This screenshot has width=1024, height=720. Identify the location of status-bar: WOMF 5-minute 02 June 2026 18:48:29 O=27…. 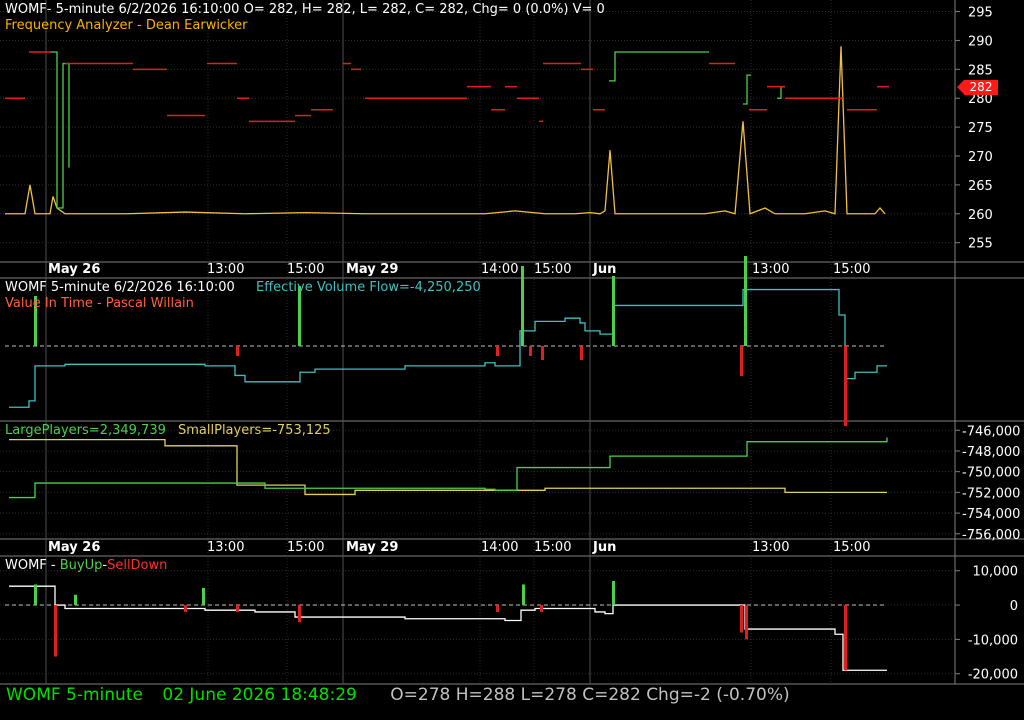
(398, 695).